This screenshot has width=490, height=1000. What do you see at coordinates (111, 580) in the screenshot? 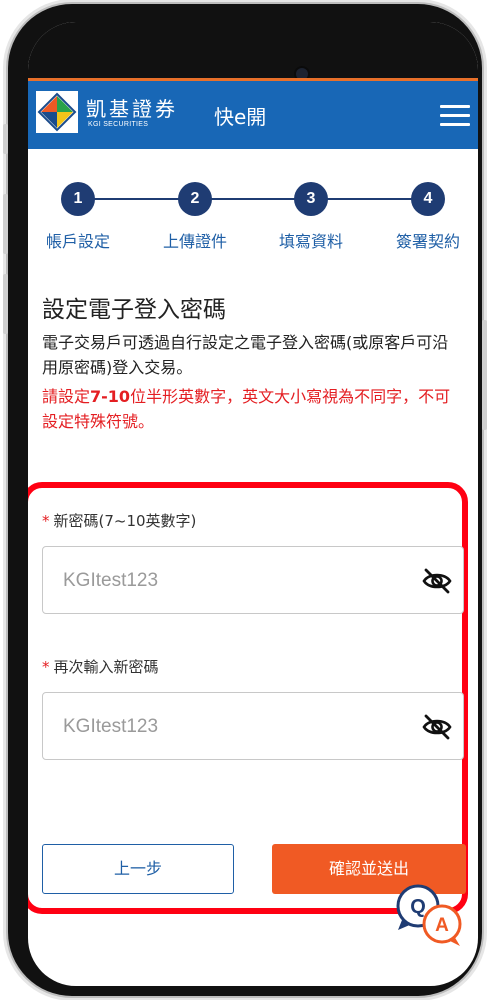
I see `new-password-value: KGItest123` at bounding box center [111, 580].